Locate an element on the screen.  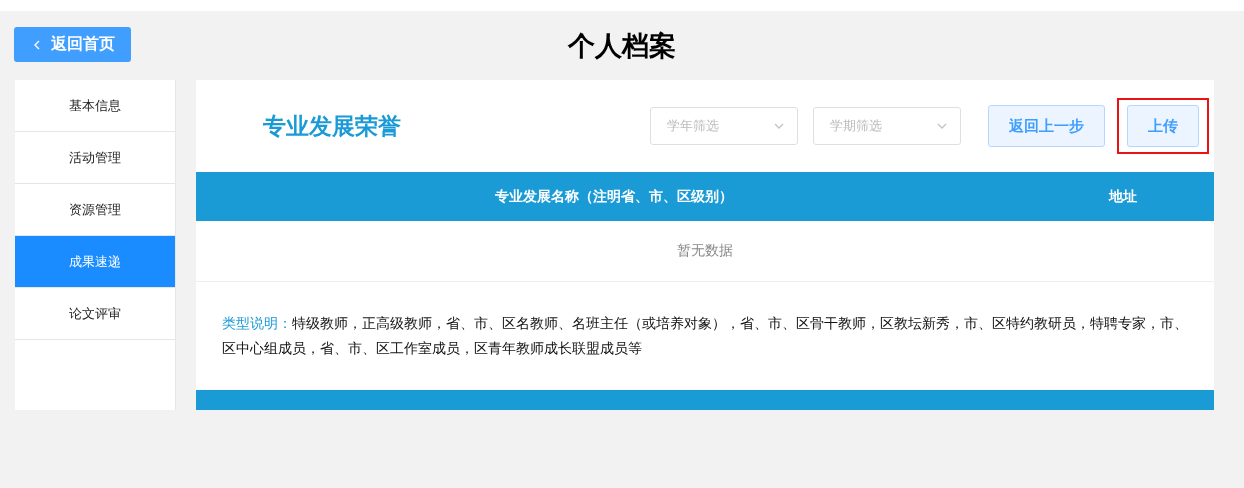
section-title: 专业发展荣誉 is located at coordinates (332, 126).